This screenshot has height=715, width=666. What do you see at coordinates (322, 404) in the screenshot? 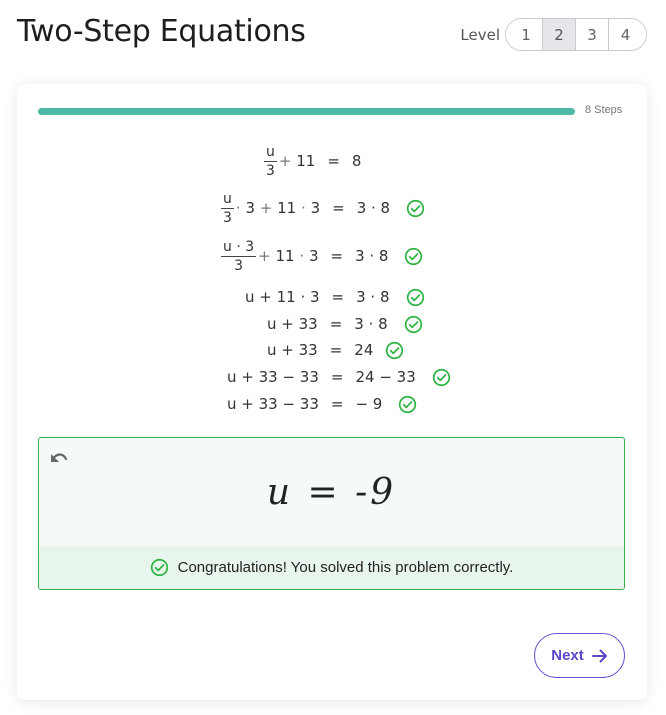
I see `step-row: u + 33 − 33 = − 9` at bounding box center [322, 404].